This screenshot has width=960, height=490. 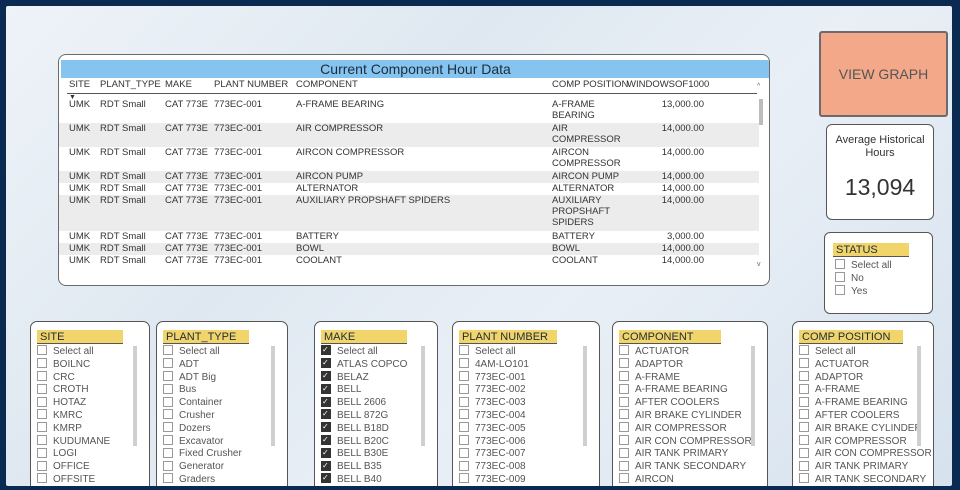 What do you see at coordinates (494, 429) in the screenshot?
I see `slicer-option: 773EC-005` at bounding box center [494, 429].